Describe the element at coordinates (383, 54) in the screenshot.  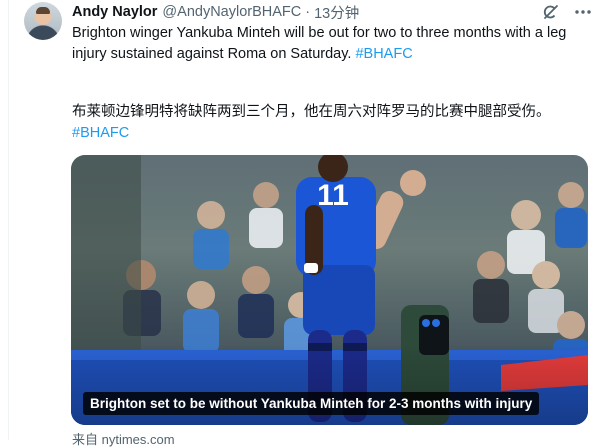
I see `hashtag-link: #BHAFC` at that location.